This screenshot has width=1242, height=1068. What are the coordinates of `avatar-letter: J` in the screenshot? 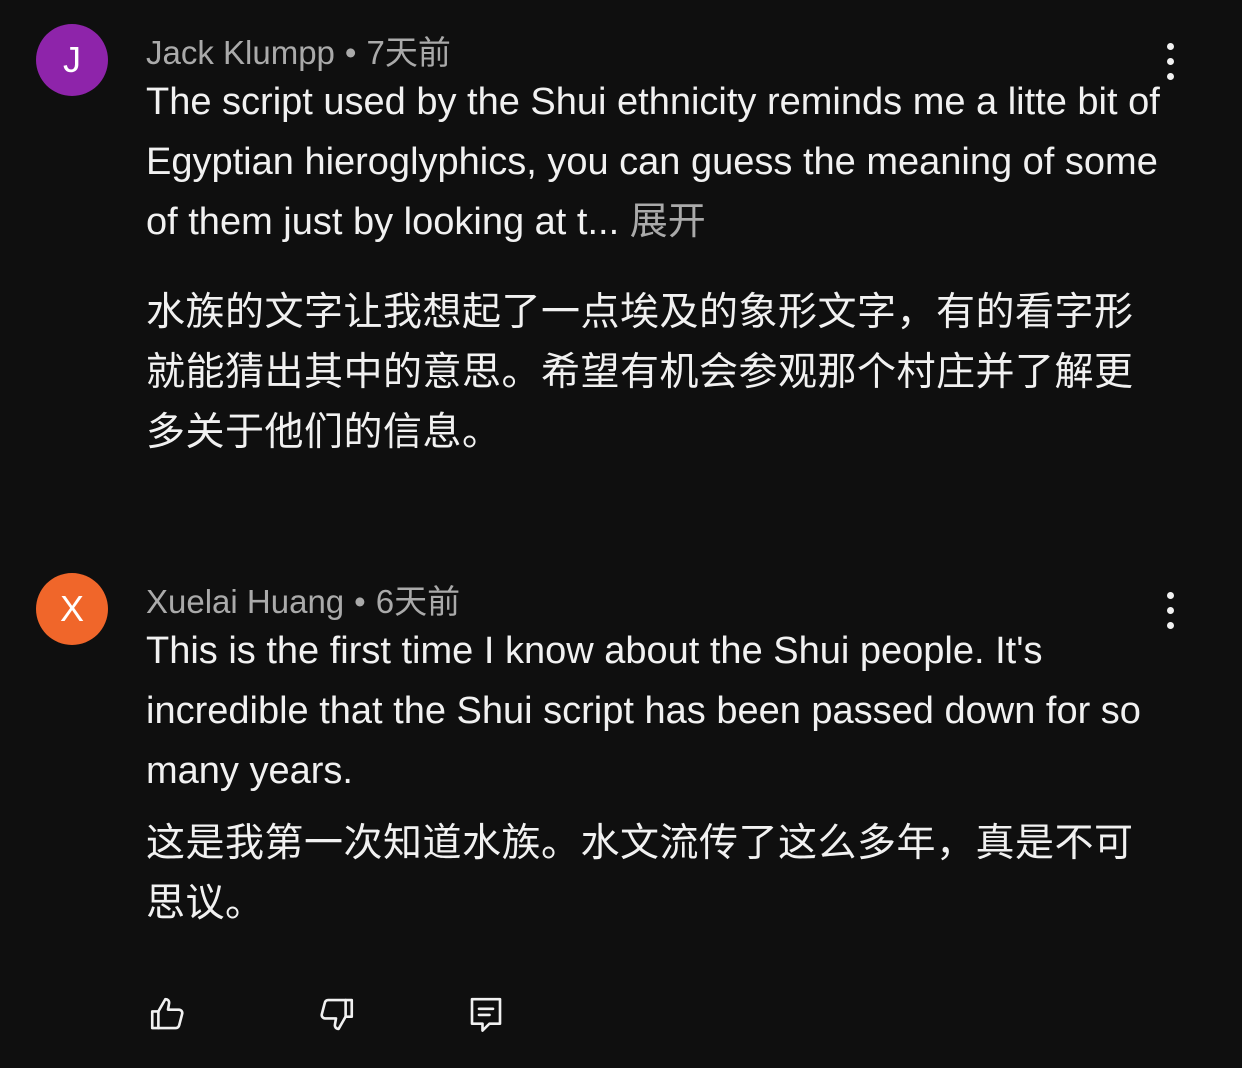 It's located at (72, 59).